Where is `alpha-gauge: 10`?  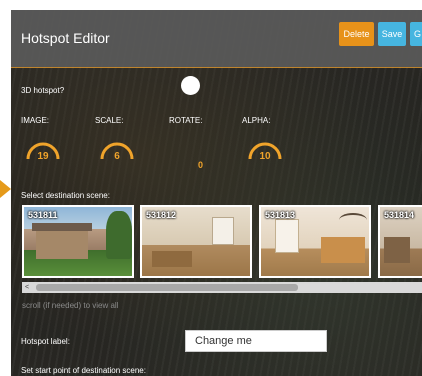
alpha-gauge: 10 is located at coordinates (265, 148).